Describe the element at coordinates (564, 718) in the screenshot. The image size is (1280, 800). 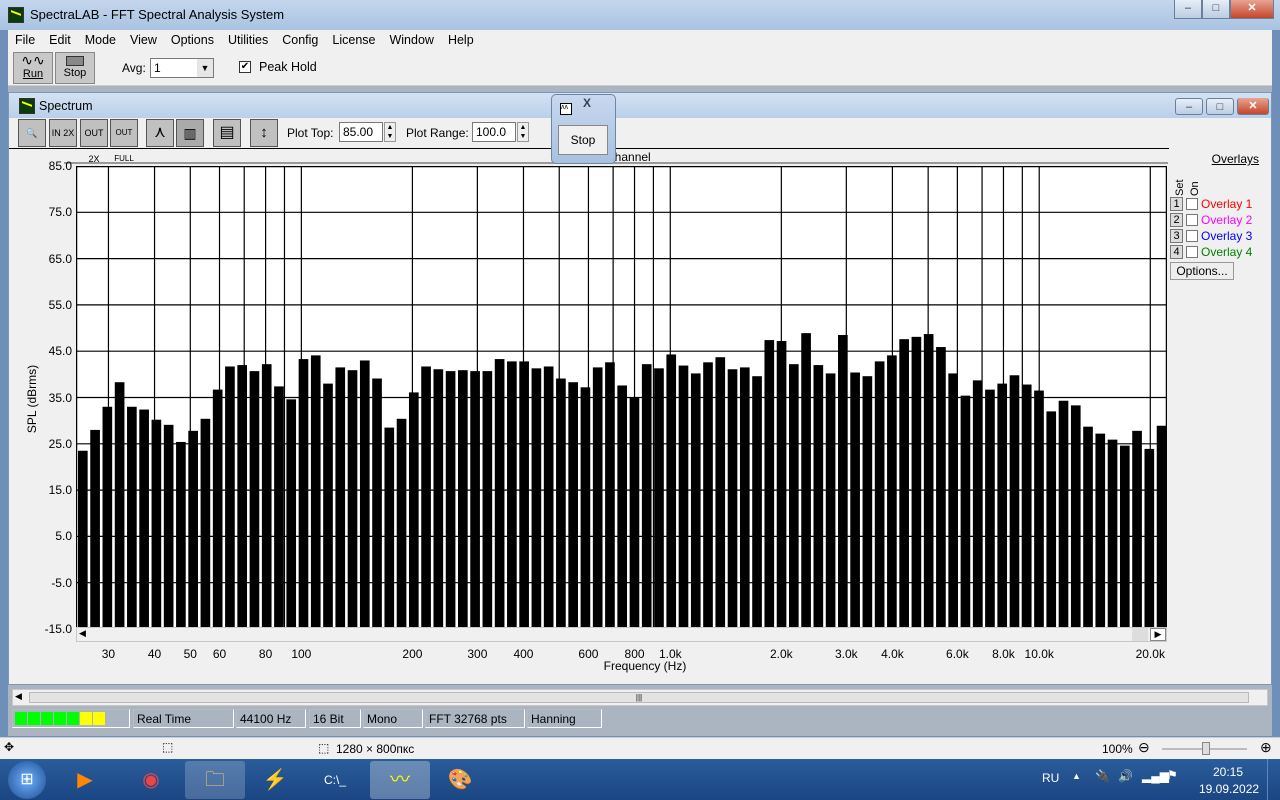
I see `status-window: Hanning` at that location.